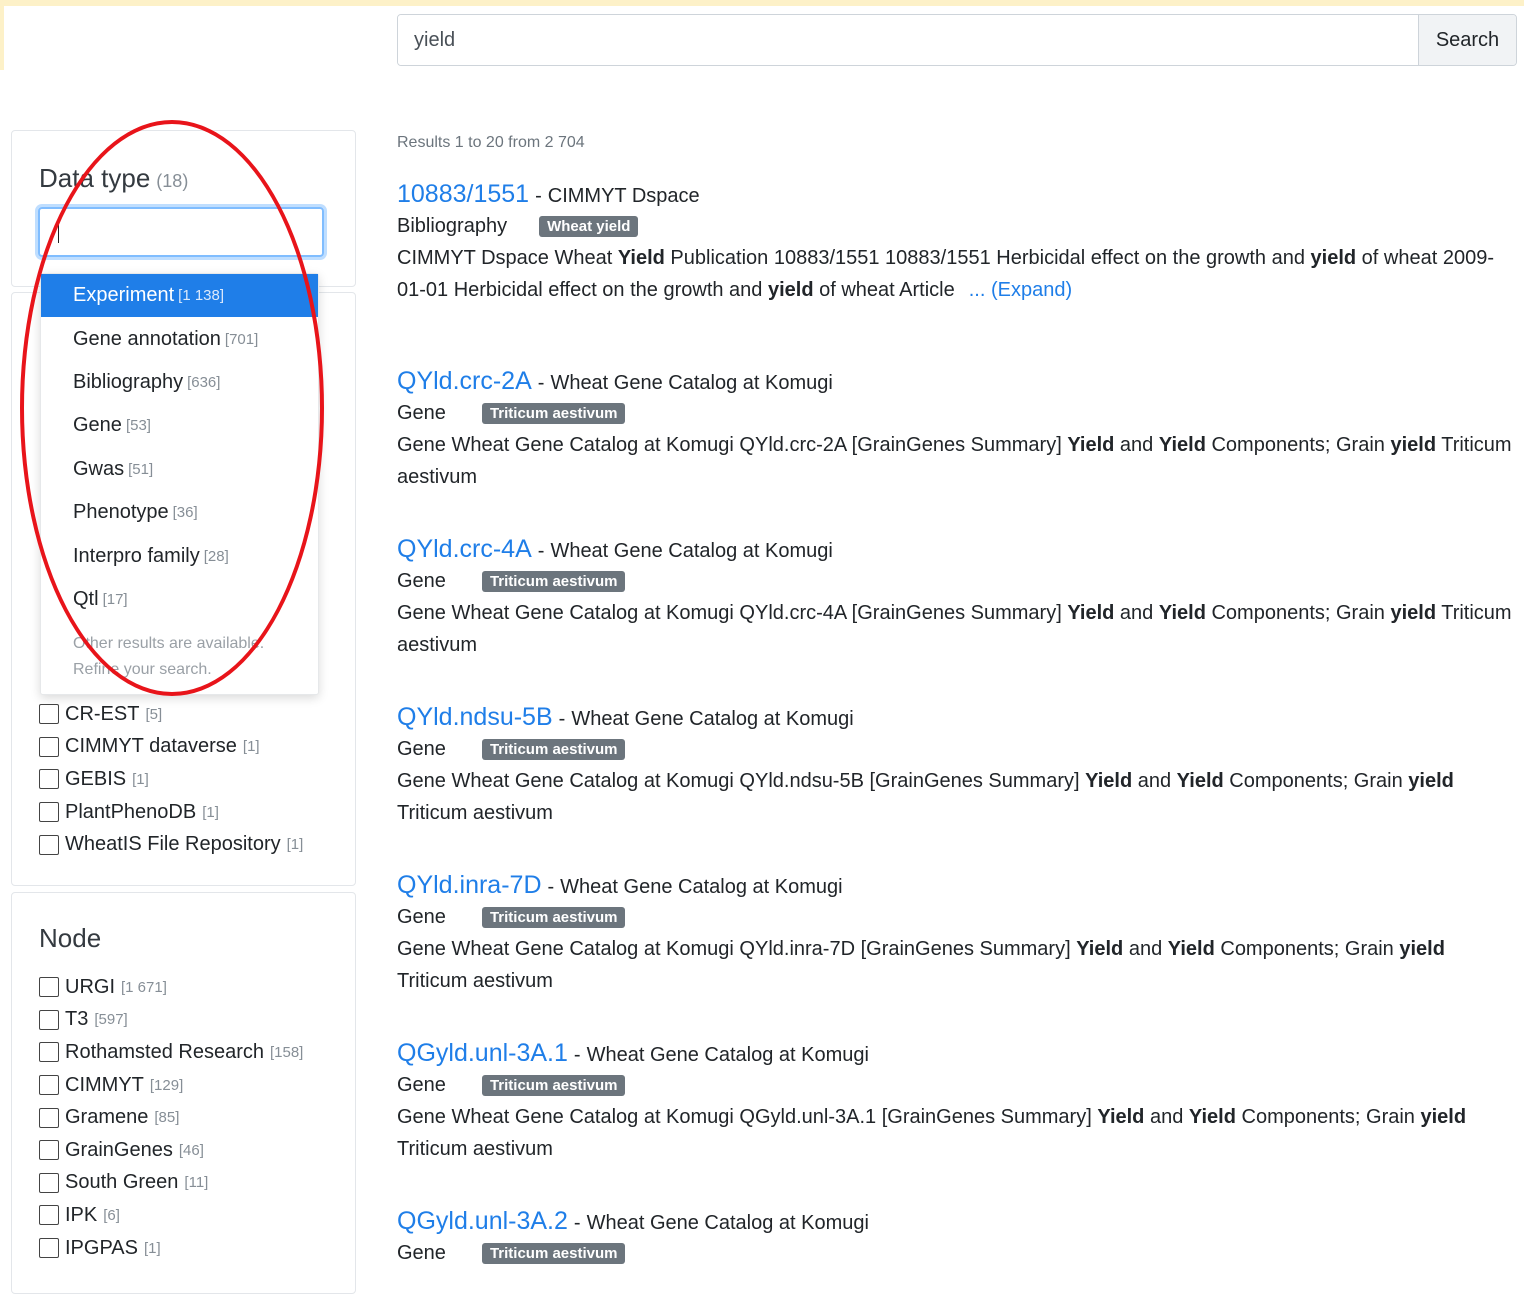 The image size is (1524, 1294). What do you see at coordinates (179, 469) in the screenshot?
I see `dropdown-item-gwas: Gwas [51]` at bounding box center [179, 469].